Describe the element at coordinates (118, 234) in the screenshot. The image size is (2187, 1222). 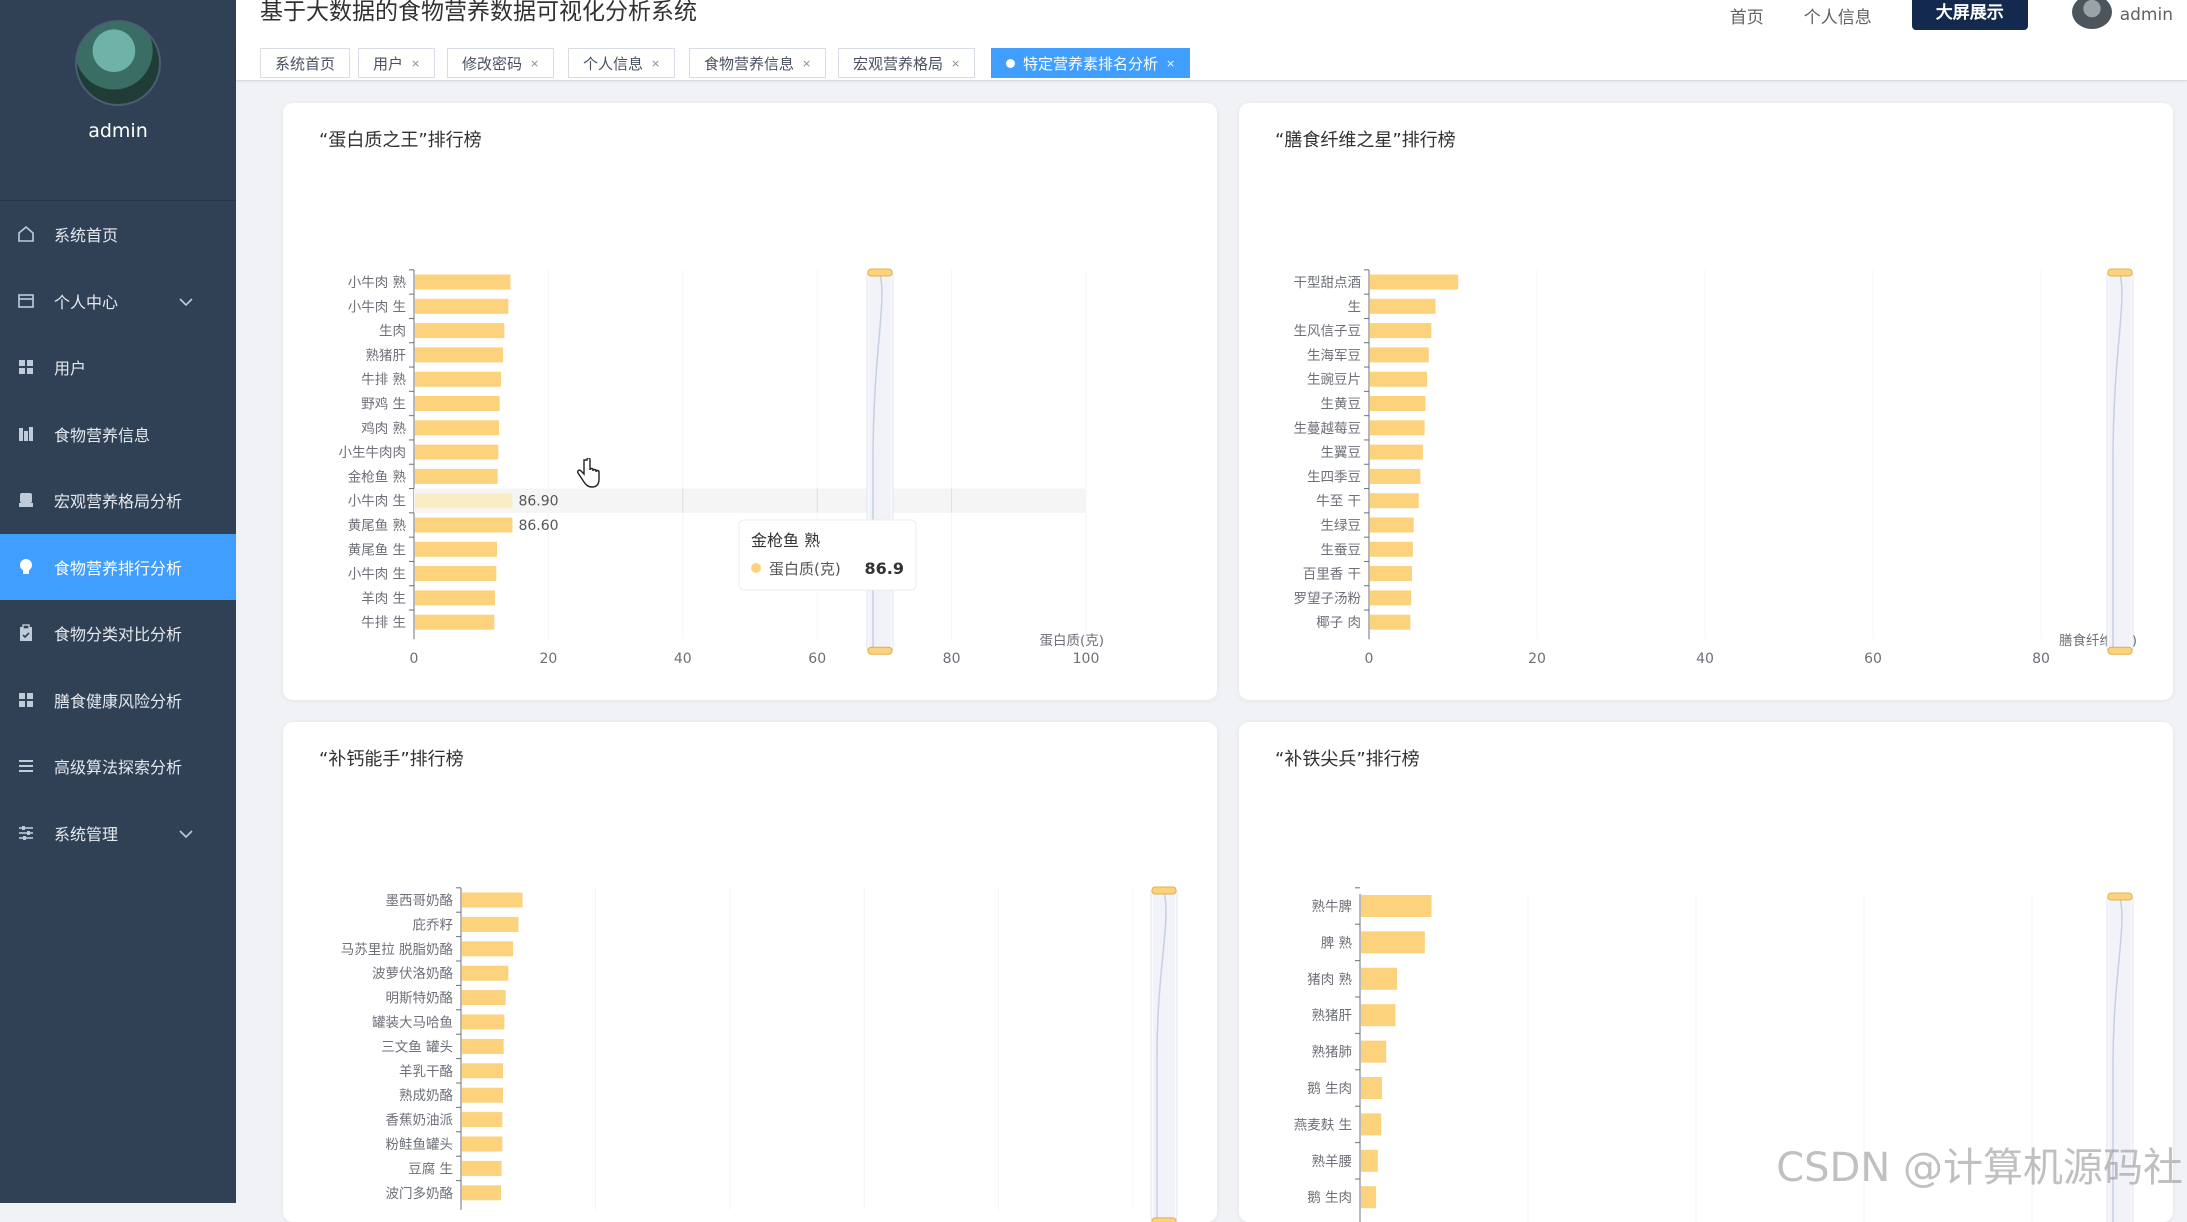
I see `sidebar-item-0: 系统首页` at that location.